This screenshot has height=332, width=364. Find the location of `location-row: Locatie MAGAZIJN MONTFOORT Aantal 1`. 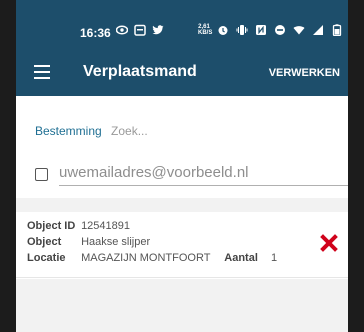

location-row: Locatie MAGAZIJN MONTFOORT Aantal 1 is located at coordinates (152, 258).